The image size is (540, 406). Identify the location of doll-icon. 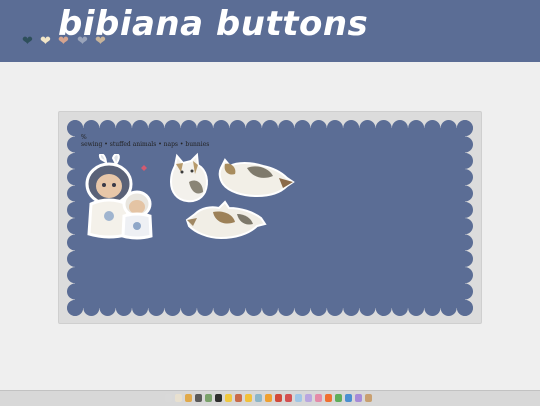
(238, 398).